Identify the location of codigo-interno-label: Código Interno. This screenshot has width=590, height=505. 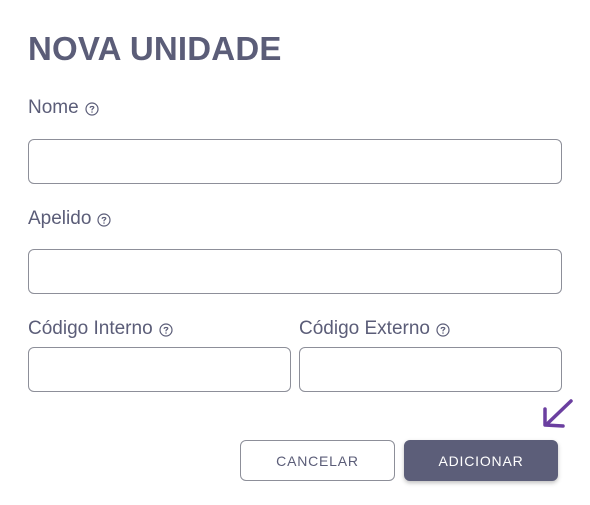
(100, 329).